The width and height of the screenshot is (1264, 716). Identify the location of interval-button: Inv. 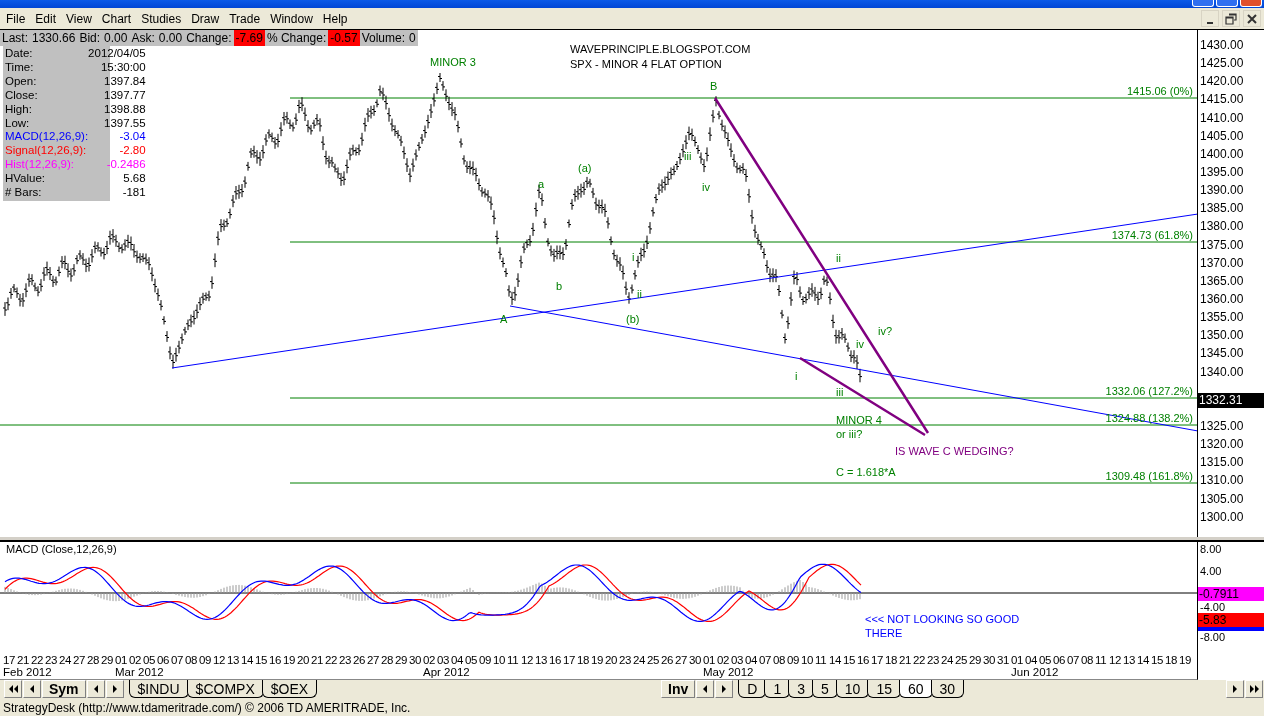
(678, 689).